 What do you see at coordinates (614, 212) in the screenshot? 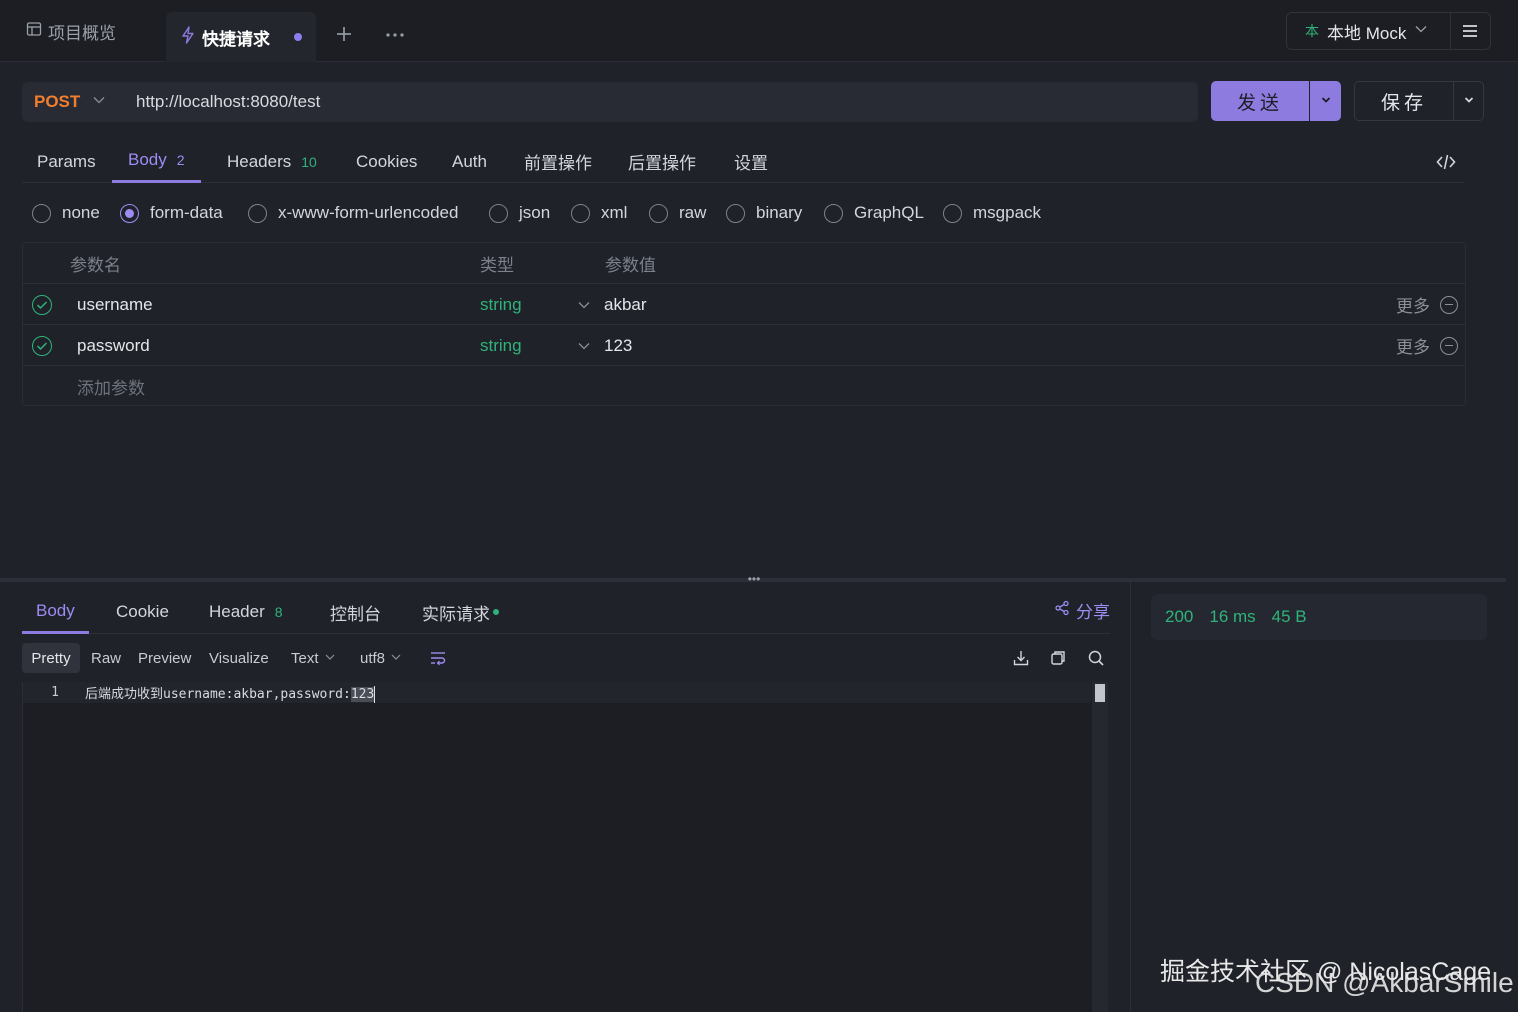
I see `radio-label: xml` at bounding box center [614, 212].